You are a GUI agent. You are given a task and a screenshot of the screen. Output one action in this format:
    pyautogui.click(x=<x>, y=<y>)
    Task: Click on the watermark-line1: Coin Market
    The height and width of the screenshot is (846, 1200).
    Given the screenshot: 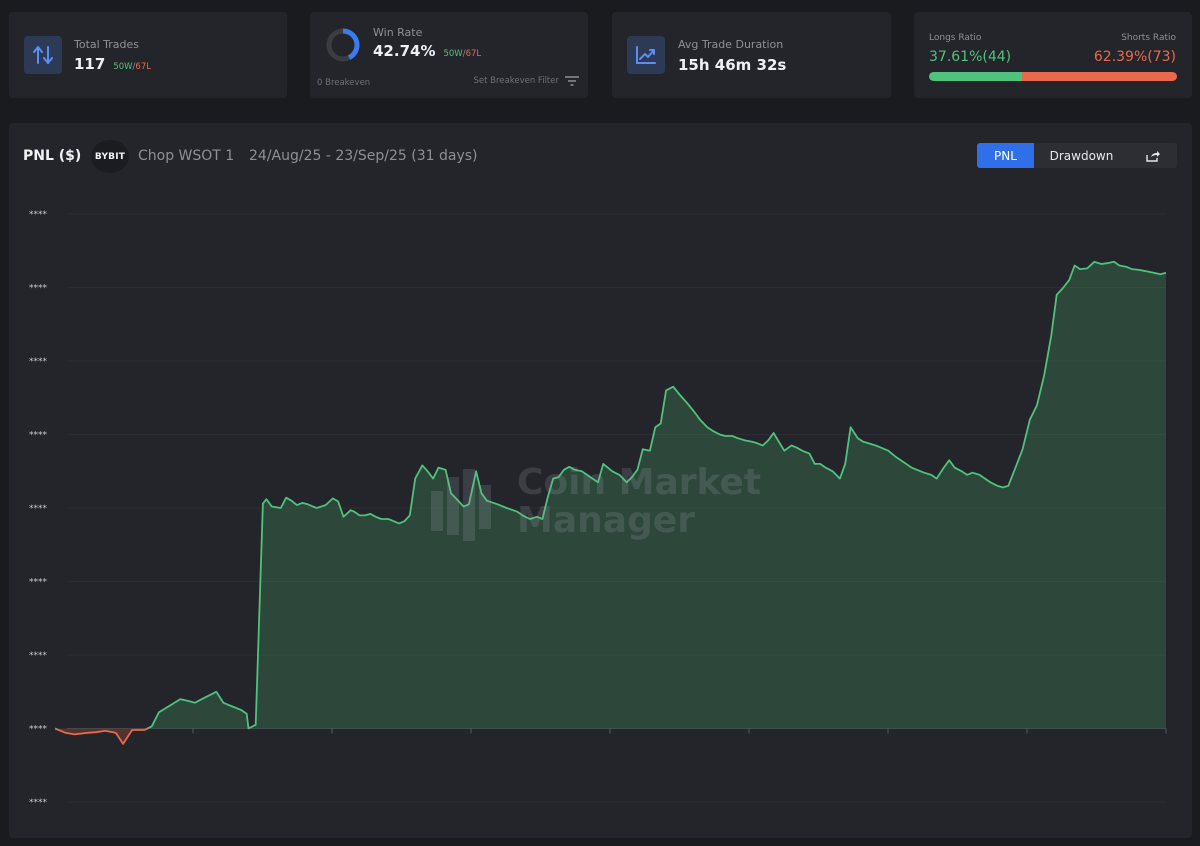 What is the action you would take?
    pyautogui.click(x=639, y=482)
    